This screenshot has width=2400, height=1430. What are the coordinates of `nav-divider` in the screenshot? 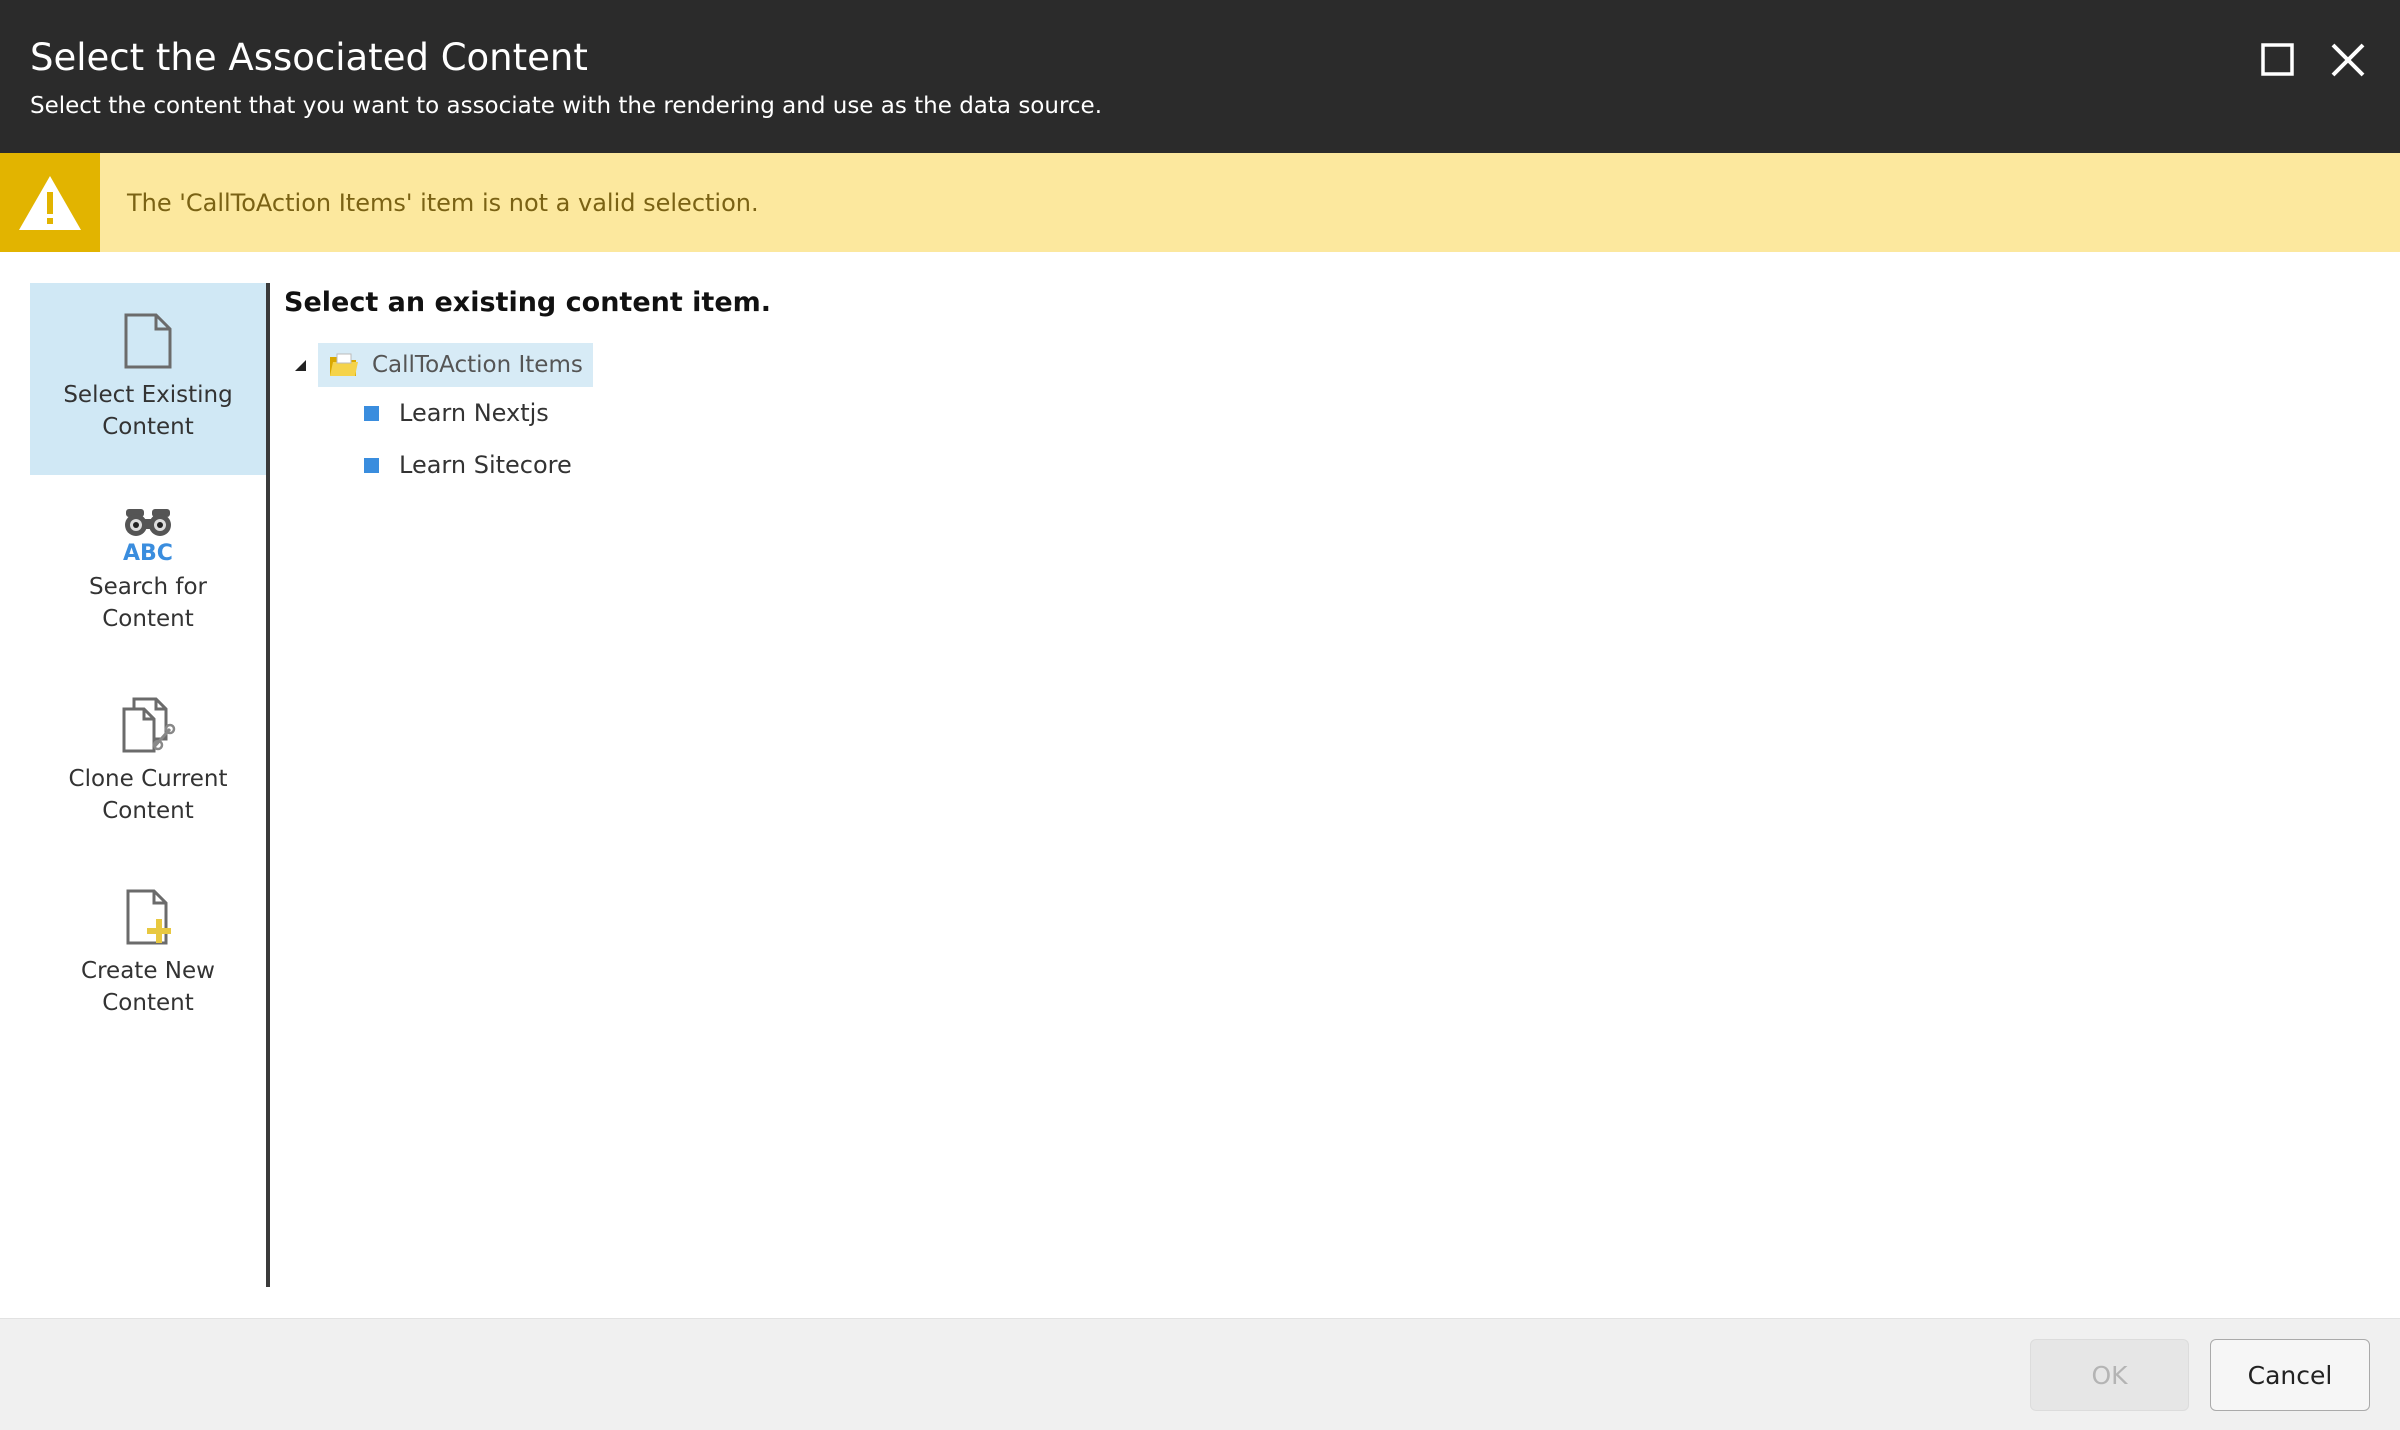 It's located at (268, 785).